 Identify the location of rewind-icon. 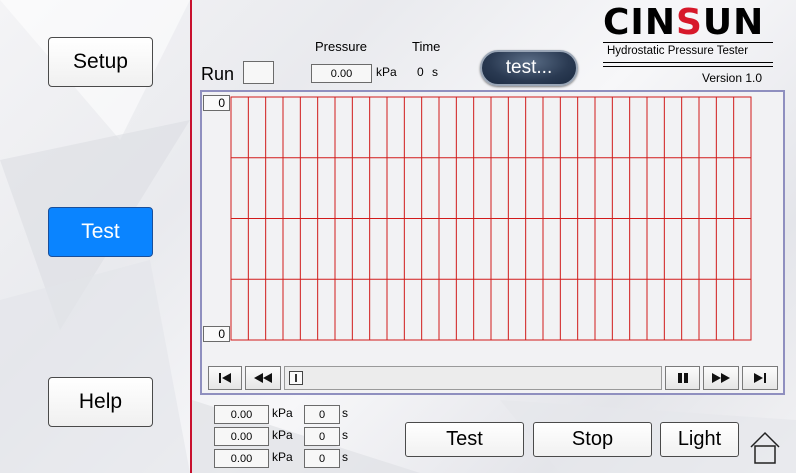
(263, 378).